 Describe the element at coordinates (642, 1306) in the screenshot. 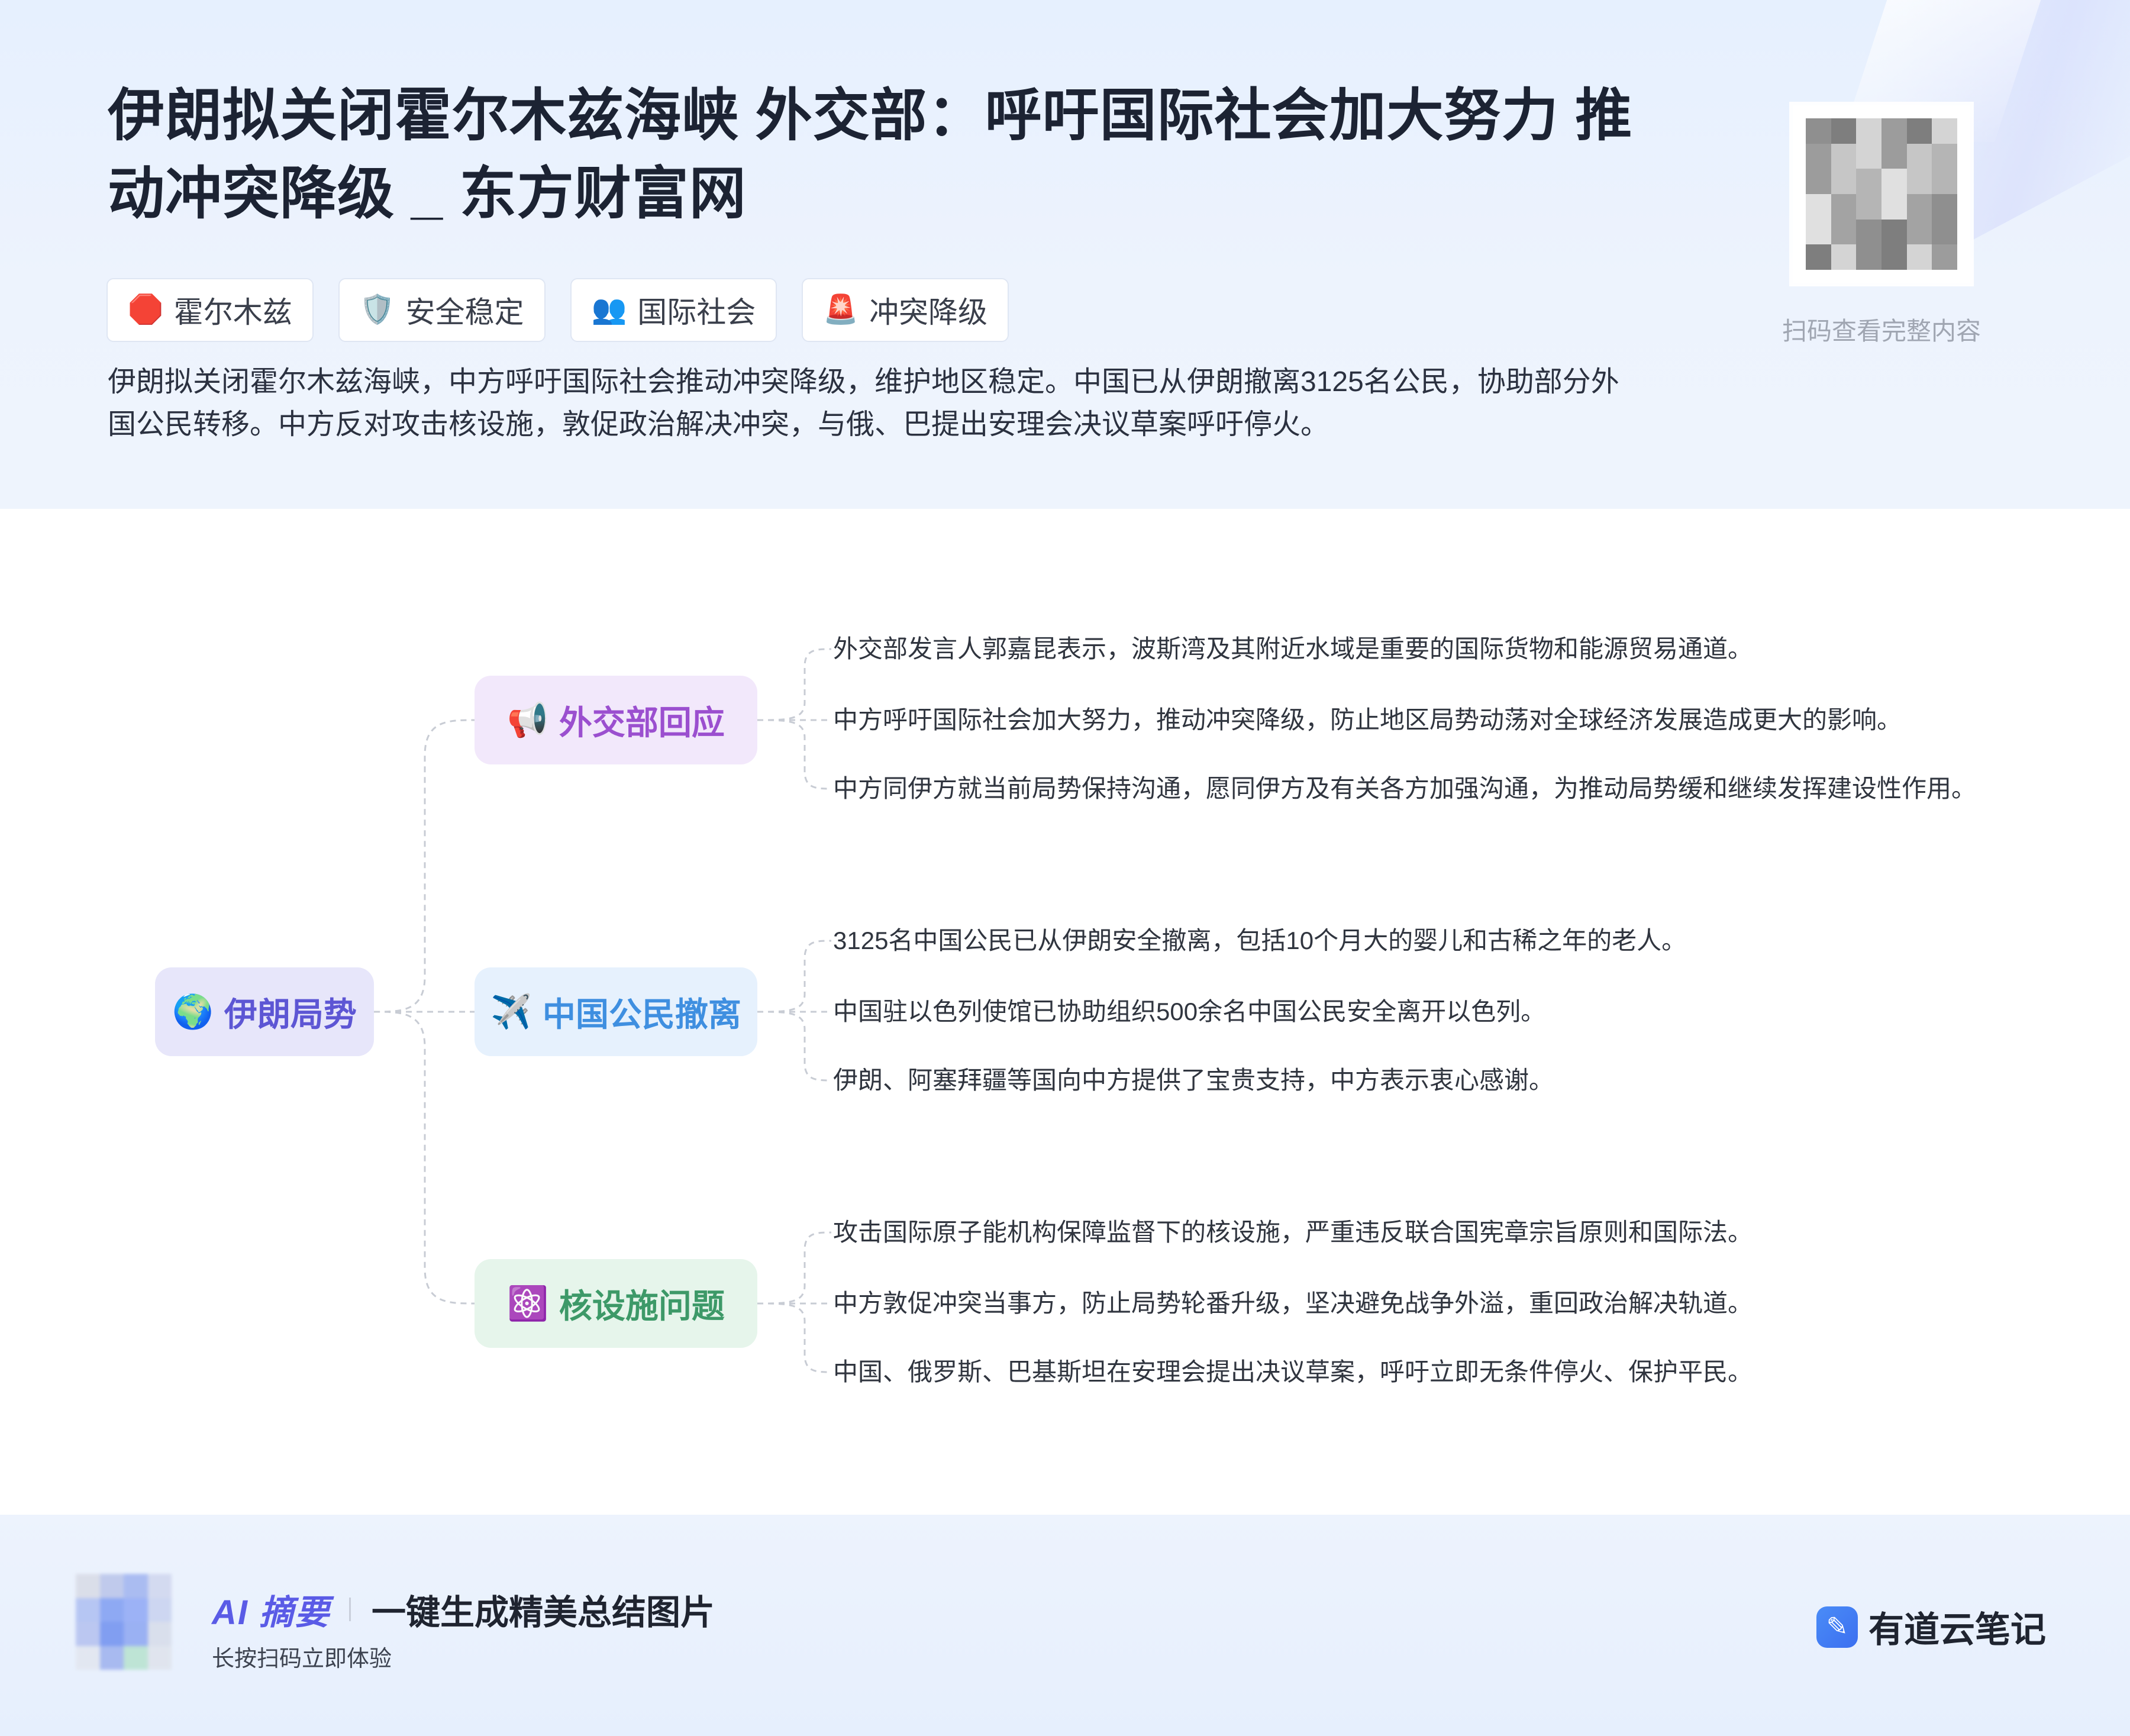

I see `branch-label: 核设施问题` at that location.